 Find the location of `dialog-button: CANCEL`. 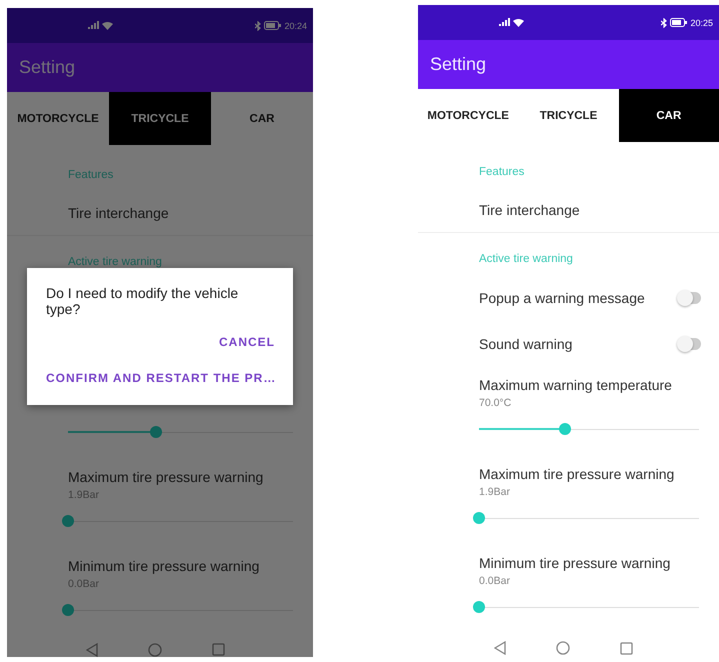

dialog-button: CANCEL is located at coordinates (247, 342).